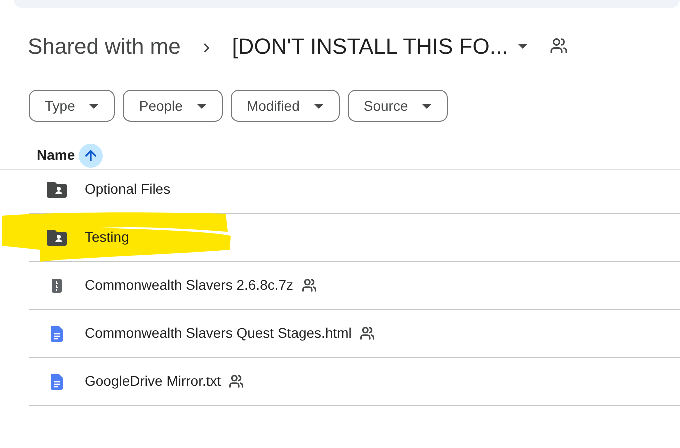  I want to click on filter-chip: Type, so click(72, 106).